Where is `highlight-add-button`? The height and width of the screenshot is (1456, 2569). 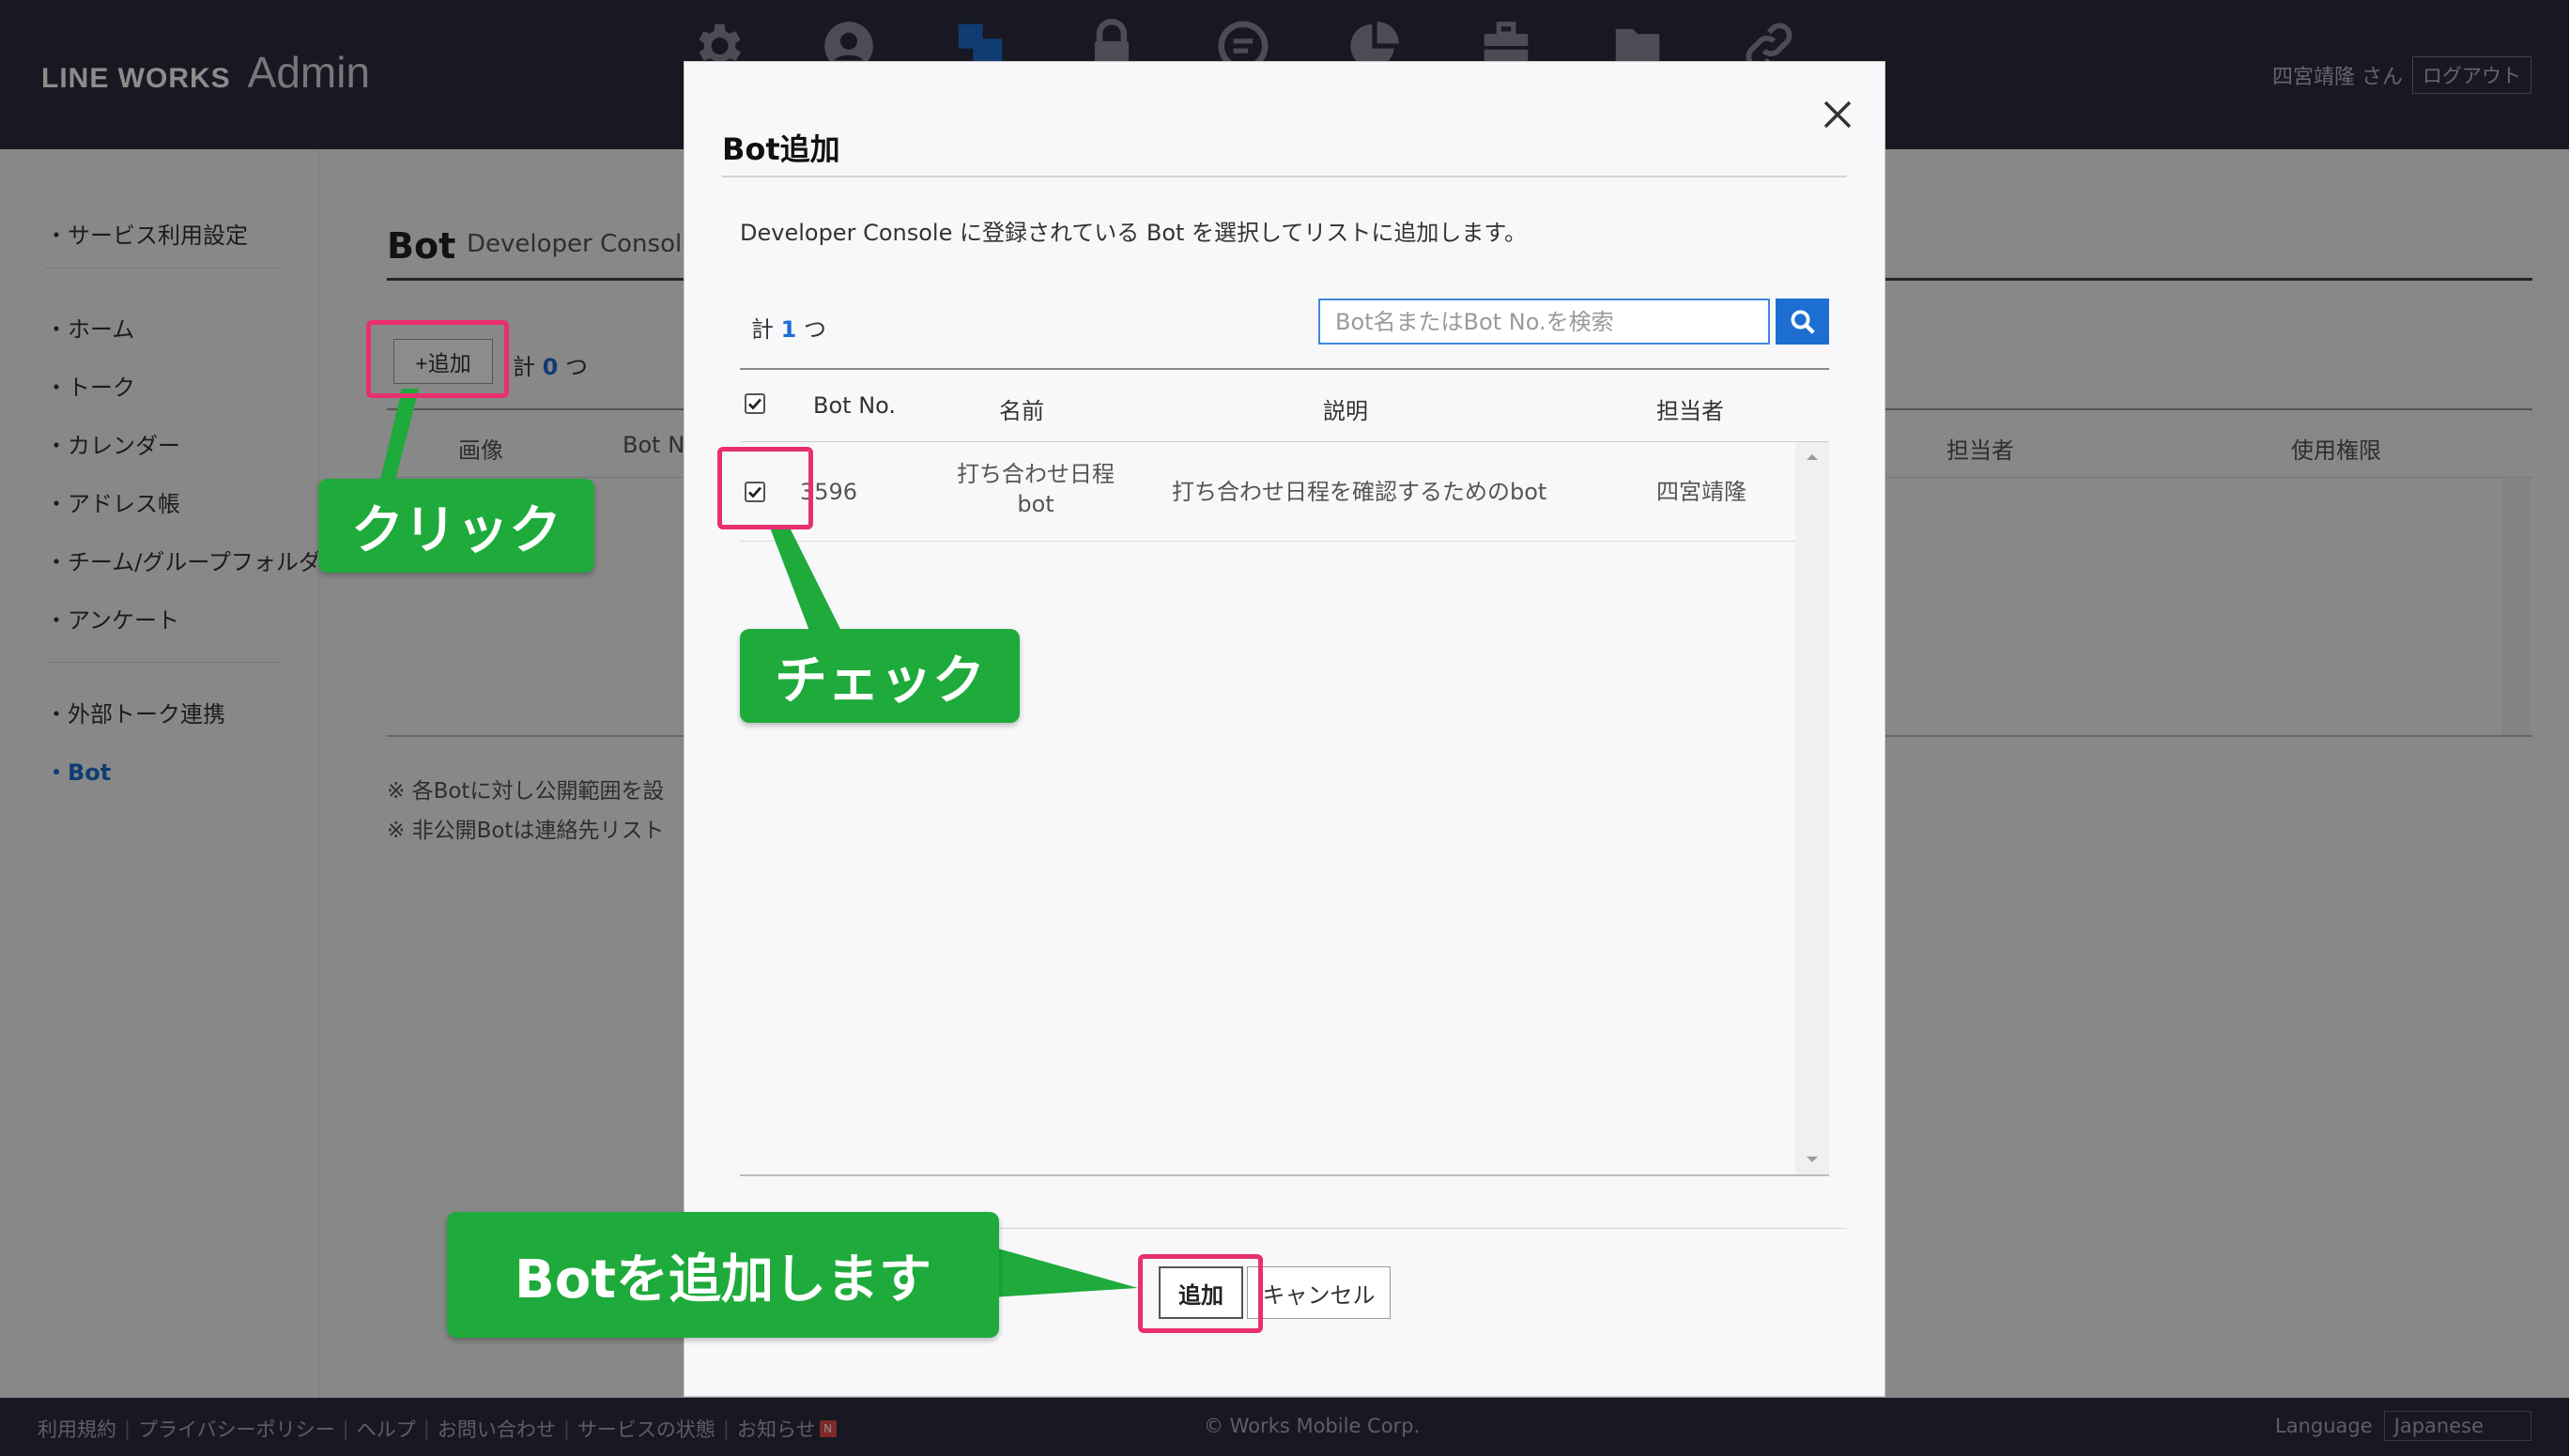
highlight-add-button is located at coordinates (438, 359).